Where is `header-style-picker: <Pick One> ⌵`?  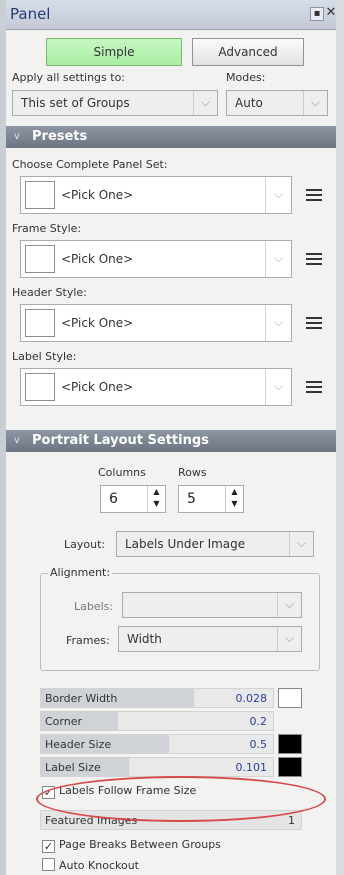
header-style-picker: <Pick One> ⌵ is located at coordinates (156, 323).